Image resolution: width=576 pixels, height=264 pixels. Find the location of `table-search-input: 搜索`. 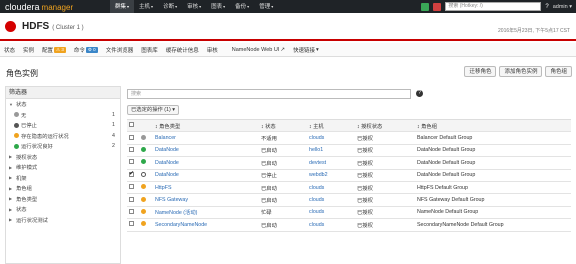

table-search-input: 搜索 is located at coordinates (269, 94).